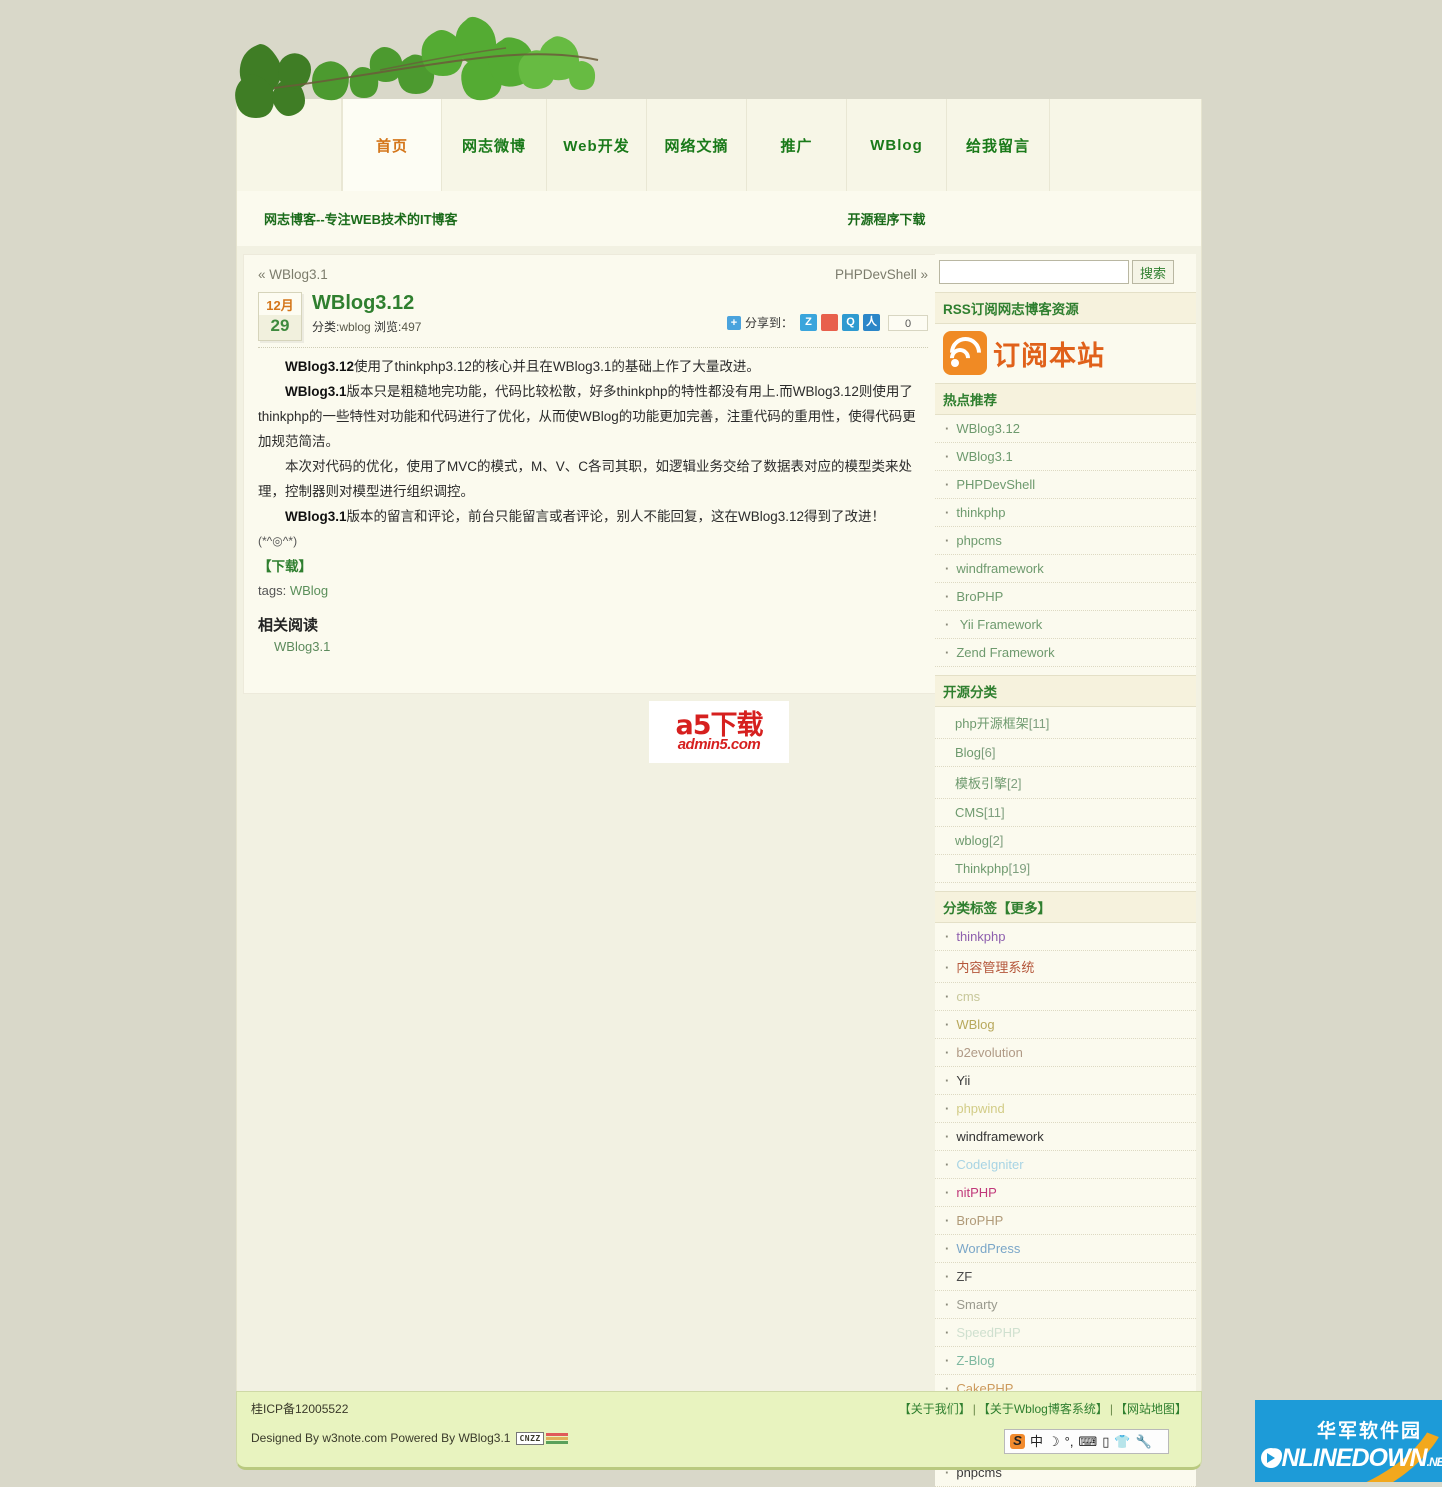  What do you see at coordinates (1065, 1193) in the screenshot?
I see `list-item: nitPHP` at bounding box center [1065, 1193].